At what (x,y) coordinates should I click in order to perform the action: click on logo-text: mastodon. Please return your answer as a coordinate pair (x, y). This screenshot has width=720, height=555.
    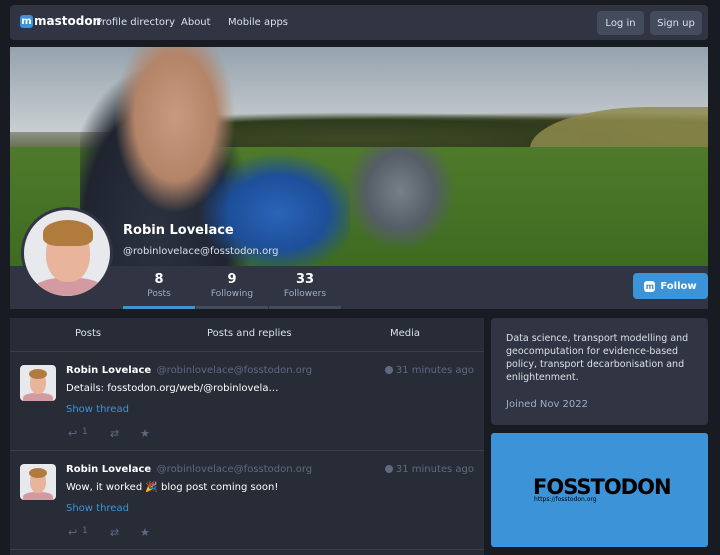
    Looking at the image, I should click on (68, 21).